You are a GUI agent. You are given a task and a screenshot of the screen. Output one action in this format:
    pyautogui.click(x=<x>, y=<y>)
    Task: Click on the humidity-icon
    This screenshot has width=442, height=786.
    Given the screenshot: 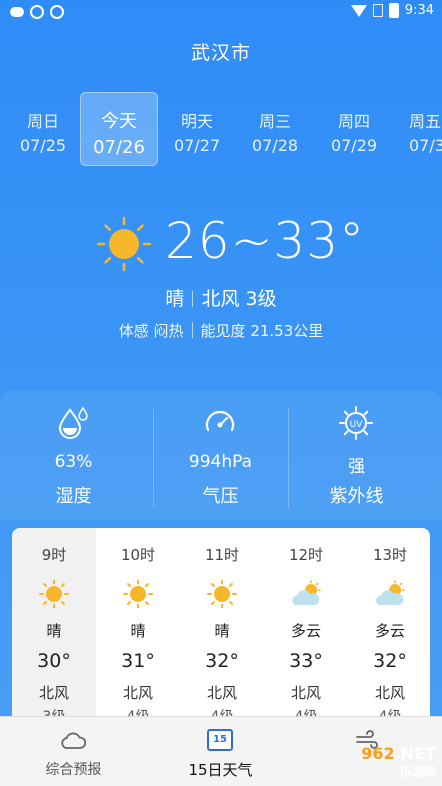 What is the action you would take?
    pyautogui.click(x=73, y=422)
    